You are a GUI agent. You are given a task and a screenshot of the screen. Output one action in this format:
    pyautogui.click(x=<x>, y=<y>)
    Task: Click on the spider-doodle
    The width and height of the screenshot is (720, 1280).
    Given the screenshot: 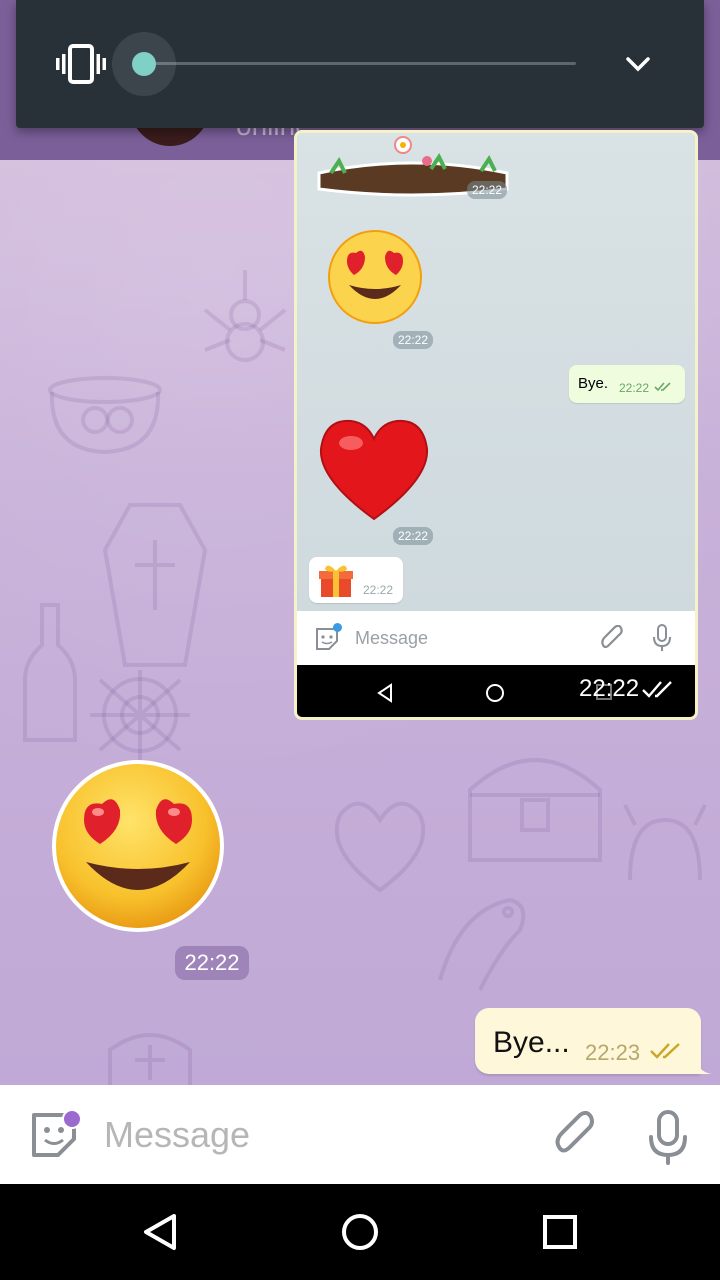 What is the action you would take?
    pyautogui.click(x=245, y=316)
    